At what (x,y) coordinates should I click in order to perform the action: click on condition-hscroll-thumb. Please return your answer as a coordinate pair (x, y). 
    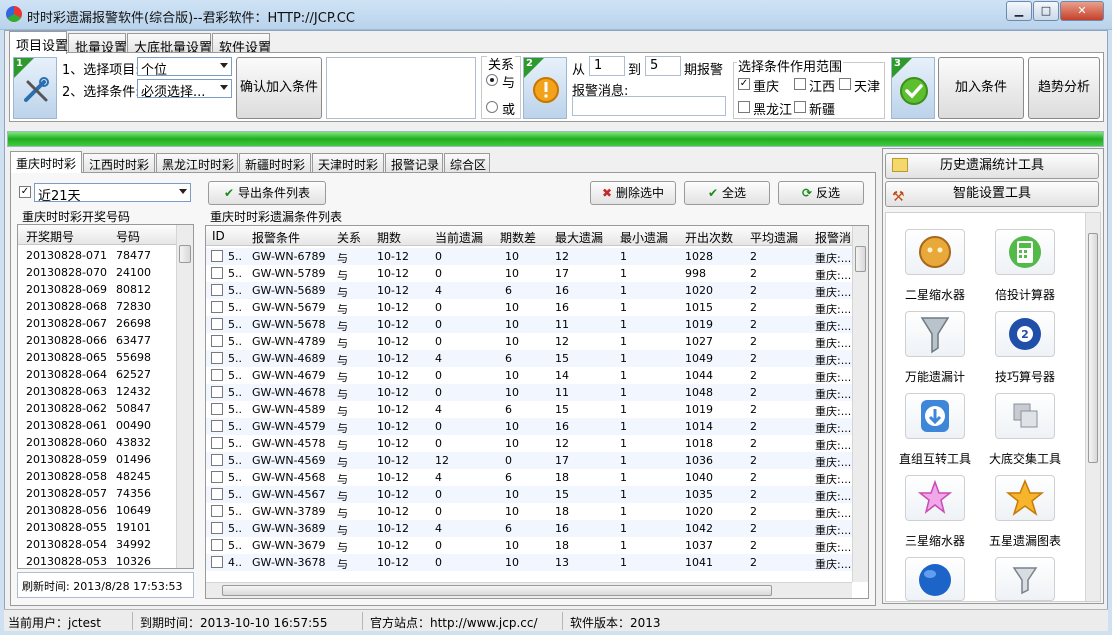
    Looking at the image, I should click on (497, 590).